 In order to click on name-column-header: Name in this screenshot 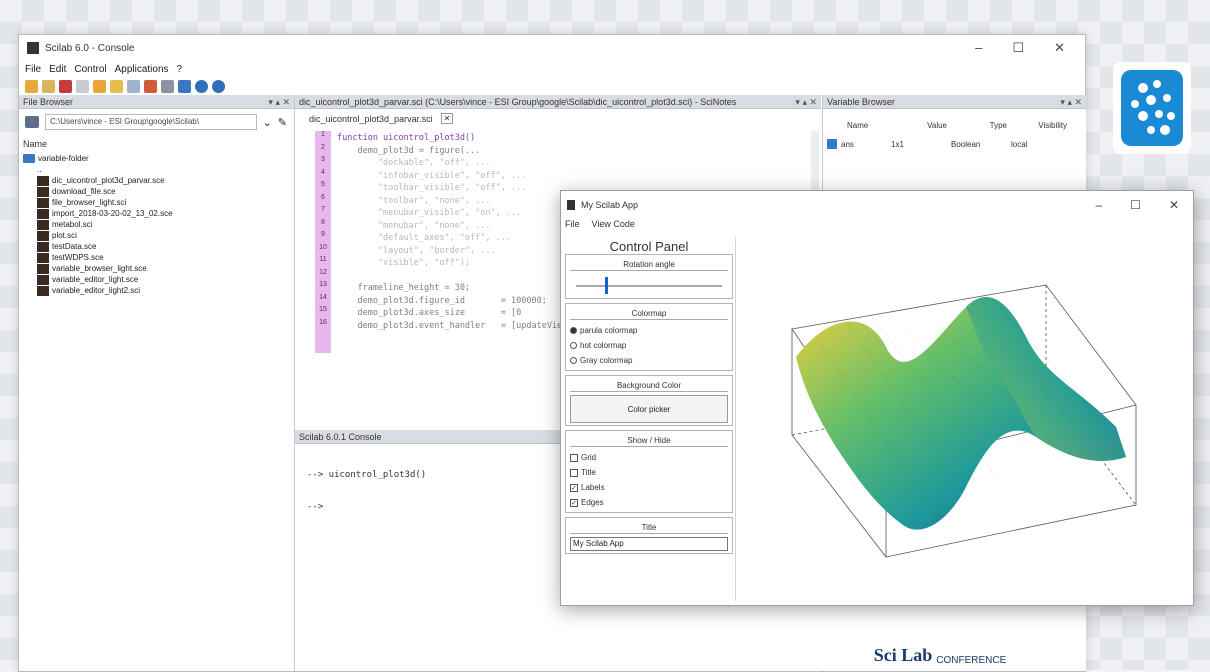, I will do `click(35, 144)`.